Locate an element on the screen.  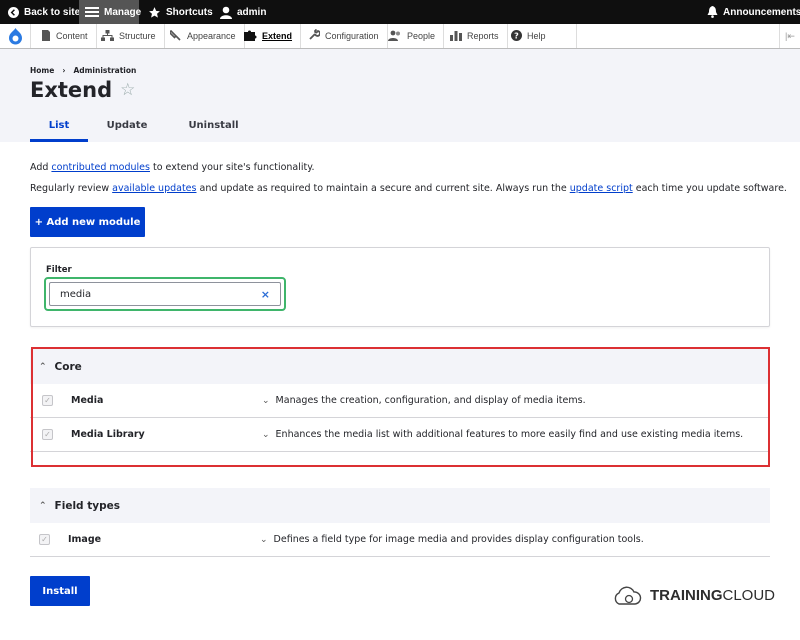
tray-item-configuration: Configuration is located at coordinates (344, 36).